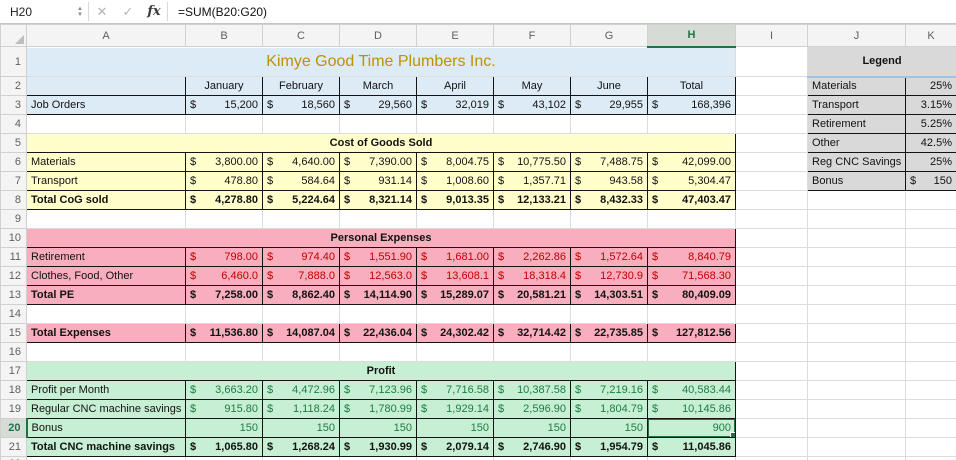 The image size is (956, 460). What do you see at coordinates (856, 162) in the screenshot?
I see `legend-item-label: Reg CNC Savings` at bounding box center [856, 162].